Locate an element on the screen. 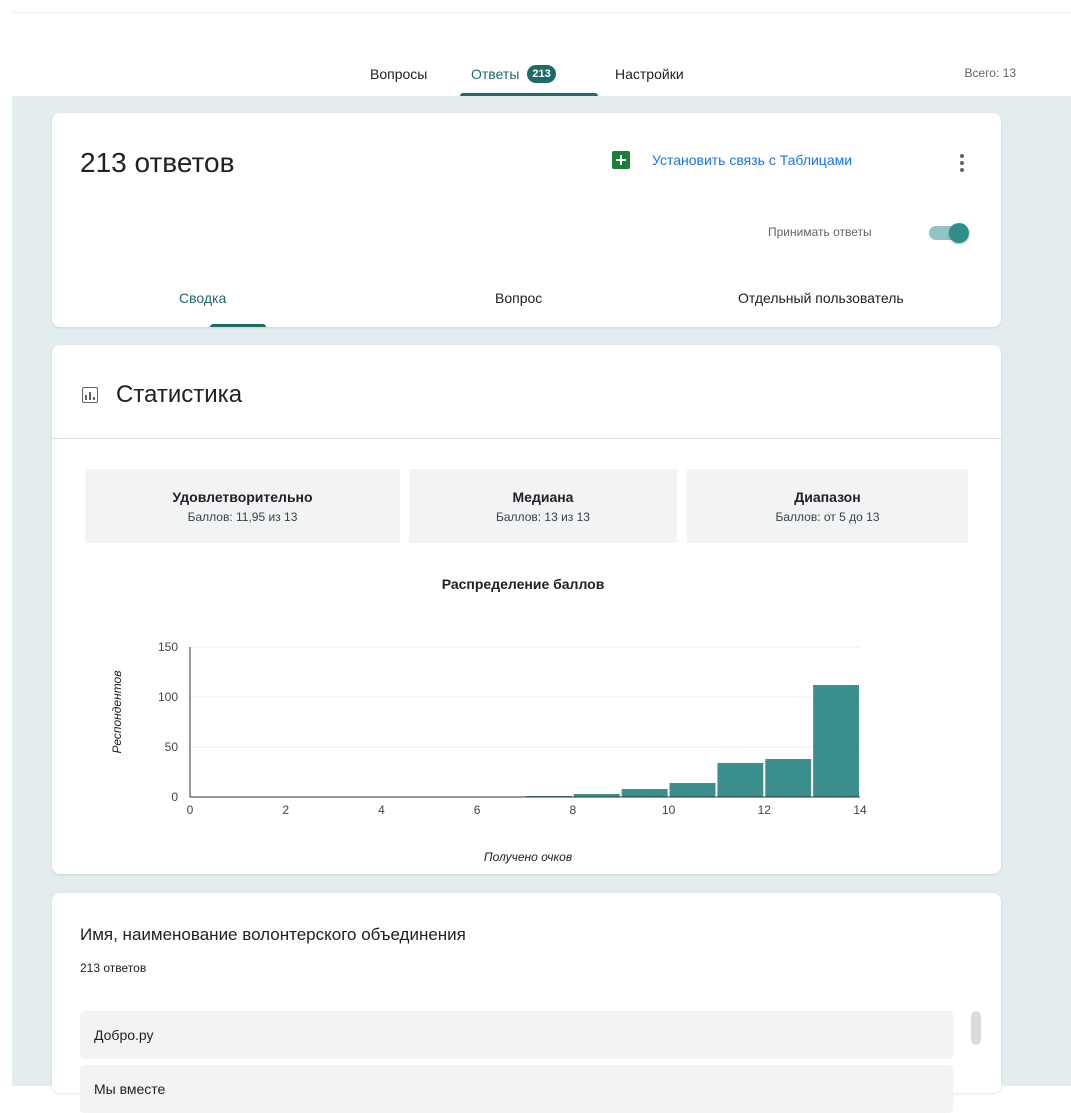  sheets-icon is located at coordinates (621, 160).